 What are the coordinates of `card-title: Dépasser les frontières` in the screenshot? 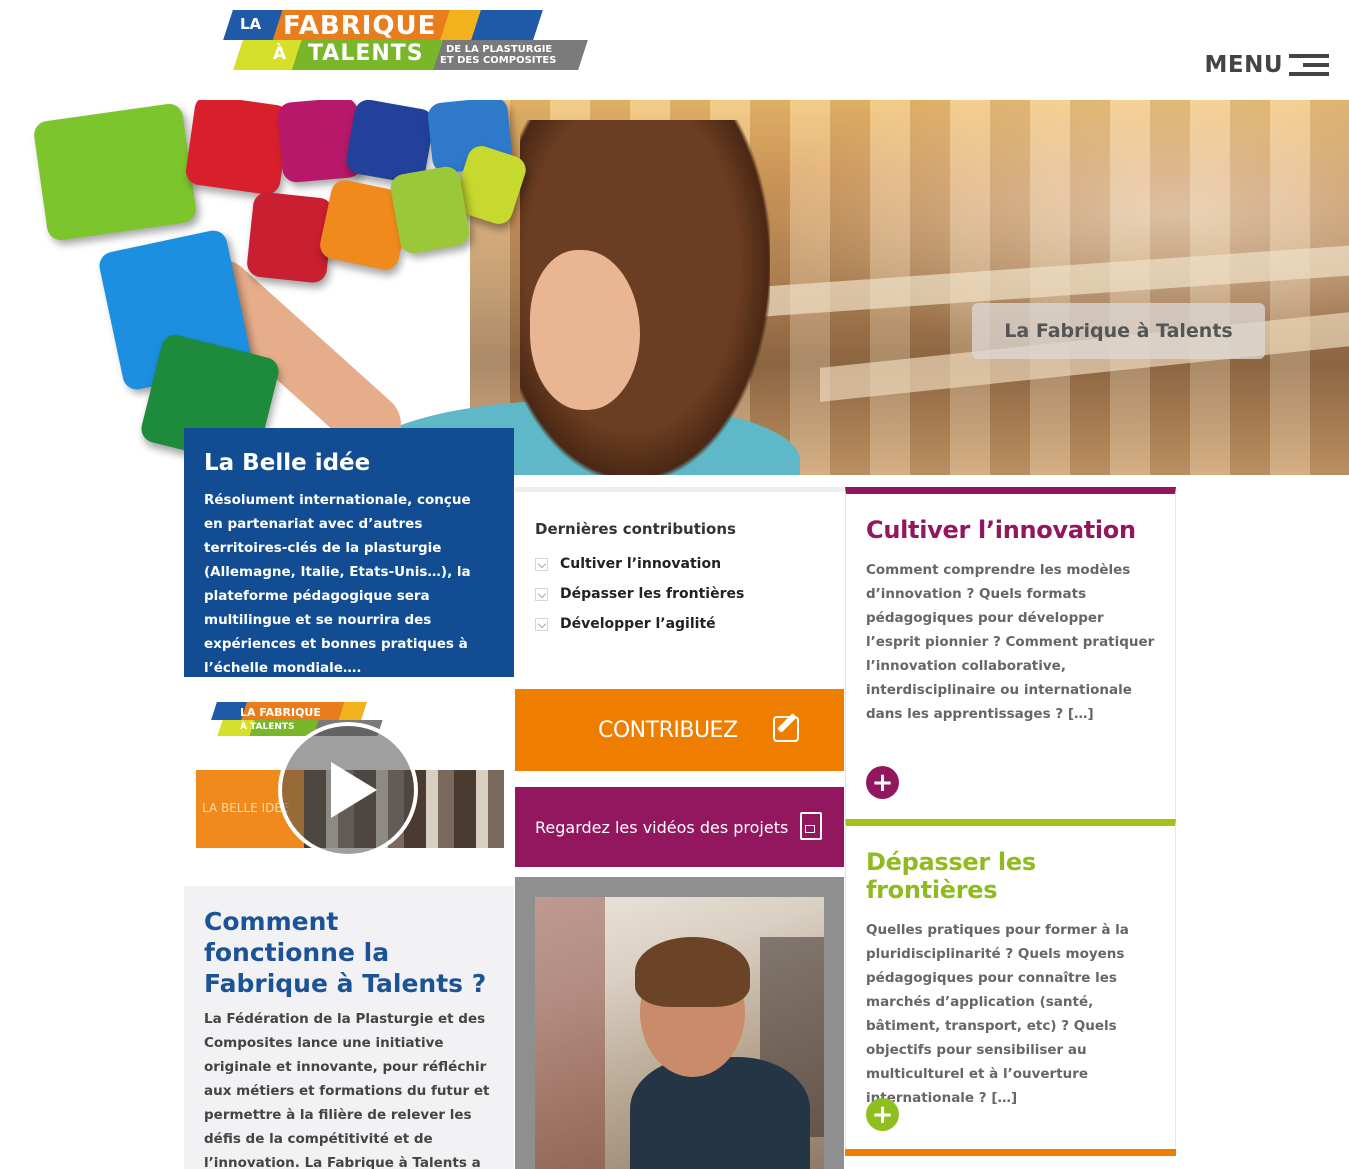 It's located at (1010, 876).